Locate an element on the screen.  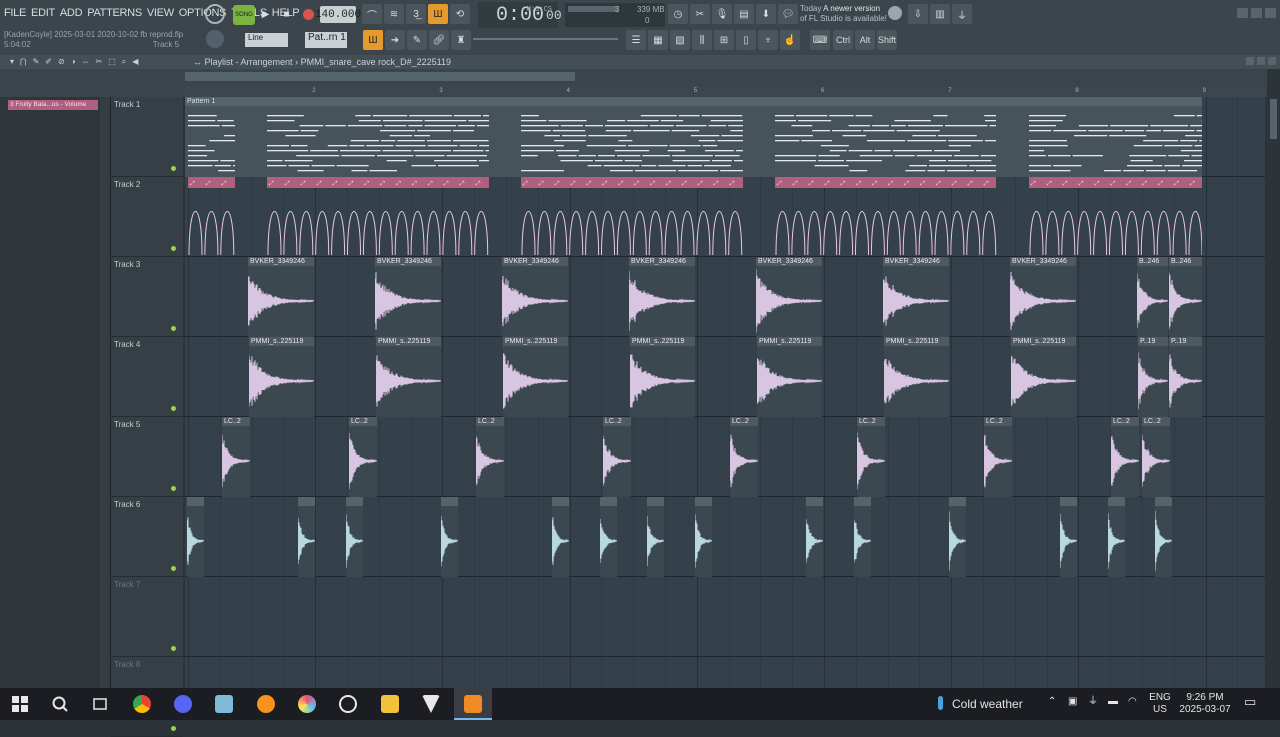
slip-icon: ⇔ is located at coordinates (86, 62).